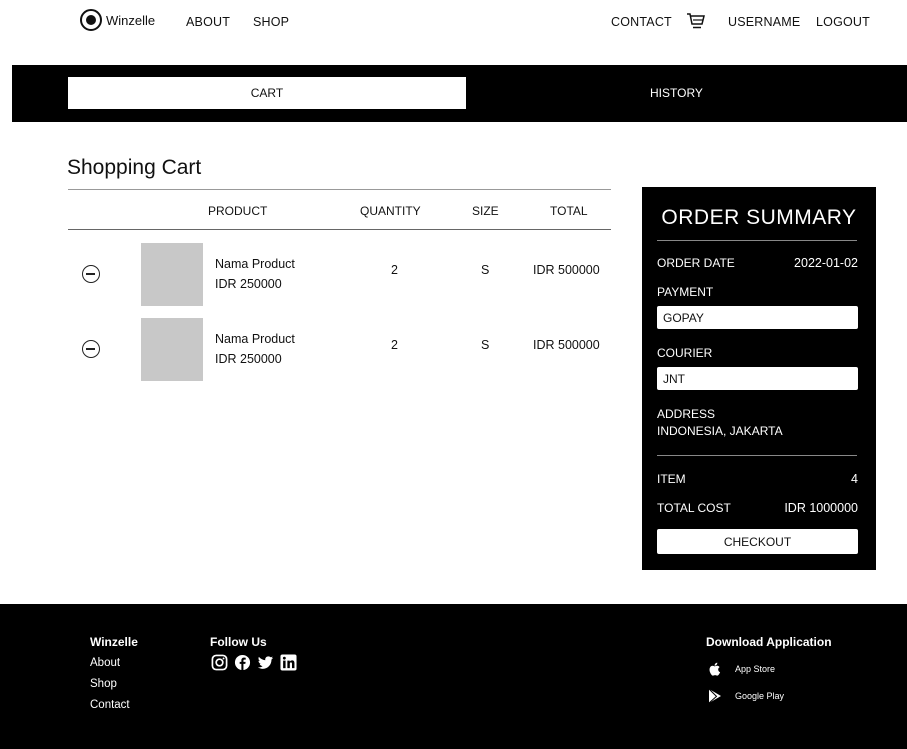 The image size is (907, 749). I want to click on google-play-icon, so click(714, 696).